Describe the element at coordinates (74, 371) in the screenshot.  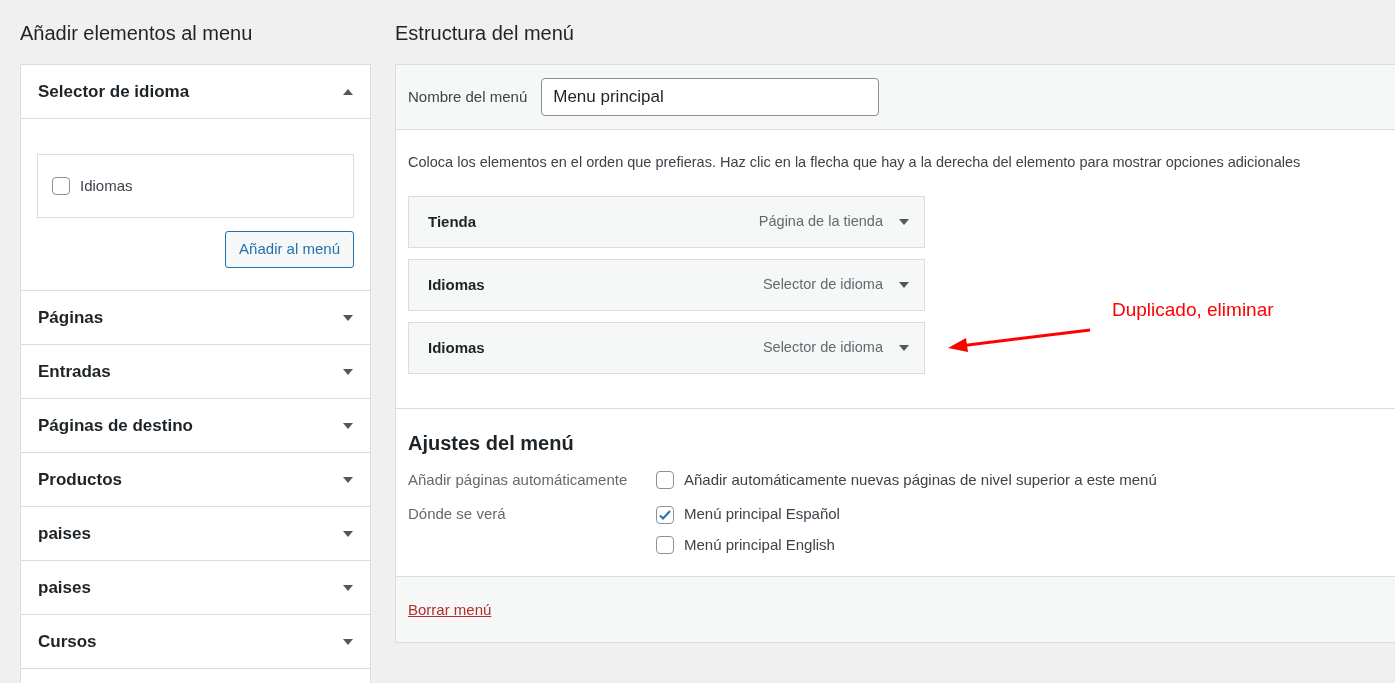
I see `accordion-title: Entradas` at that location.